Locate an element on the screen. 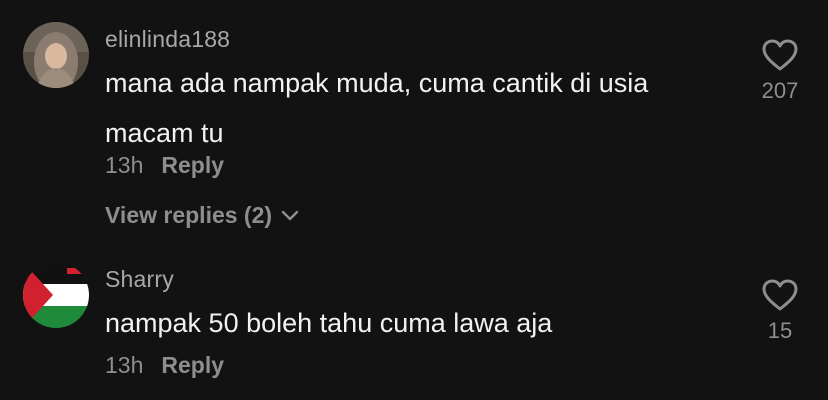  comment-username: Sharry is located at coordinates (139, 279).